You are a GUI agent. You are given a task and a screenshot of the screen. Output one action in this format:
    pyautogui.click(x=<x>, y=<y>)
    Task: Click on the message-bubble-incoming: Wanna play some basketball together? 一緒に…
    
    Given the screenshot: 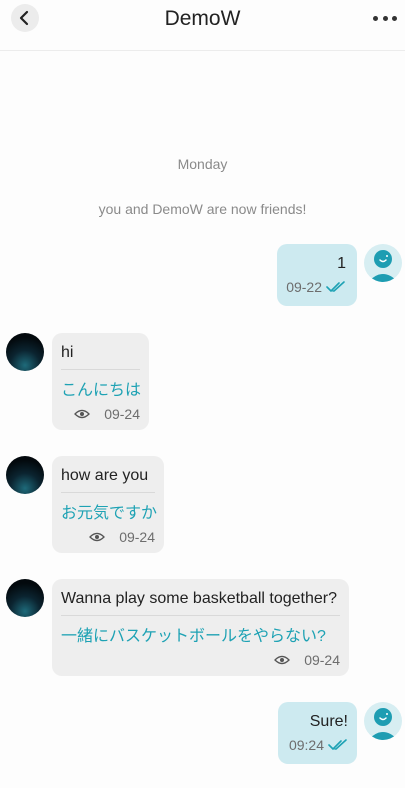 What is the action you would take?
    pyautogui.click(x=200, y=627)
    